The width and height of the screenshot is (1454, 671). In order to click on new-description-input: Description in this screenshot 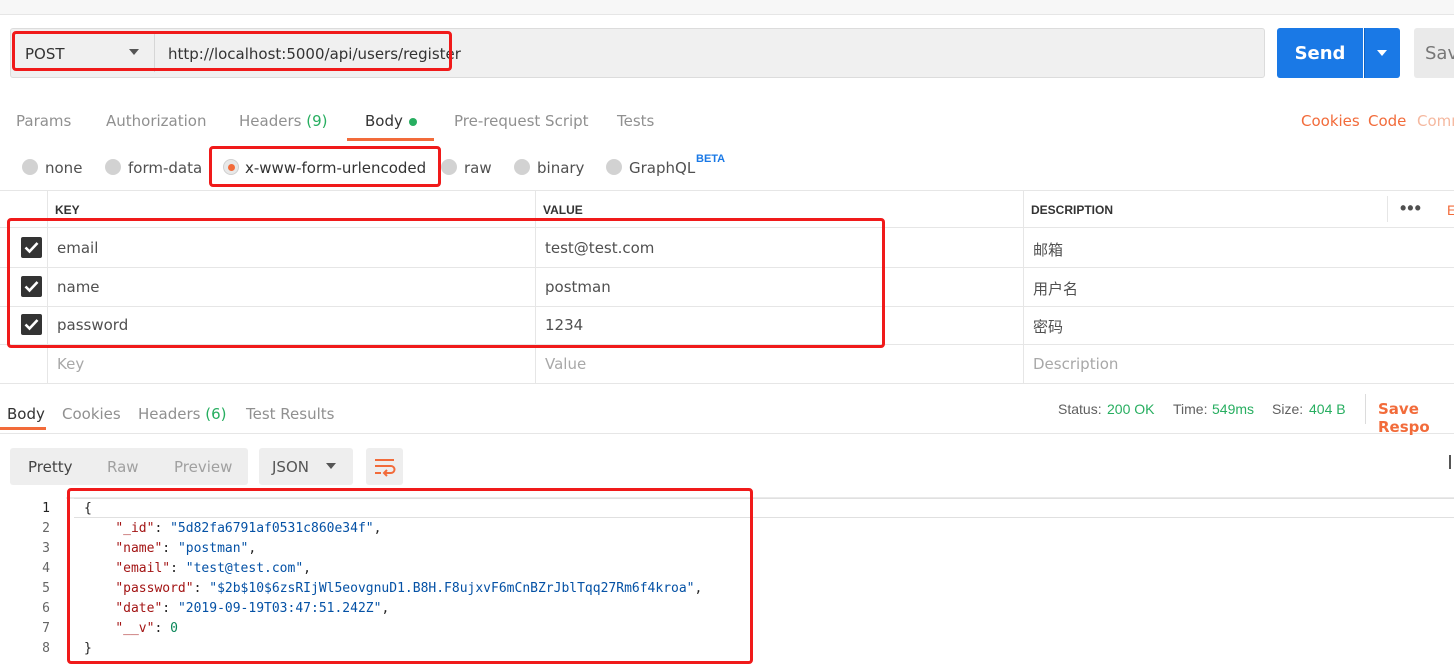, I will do `click(1075, 364)`.